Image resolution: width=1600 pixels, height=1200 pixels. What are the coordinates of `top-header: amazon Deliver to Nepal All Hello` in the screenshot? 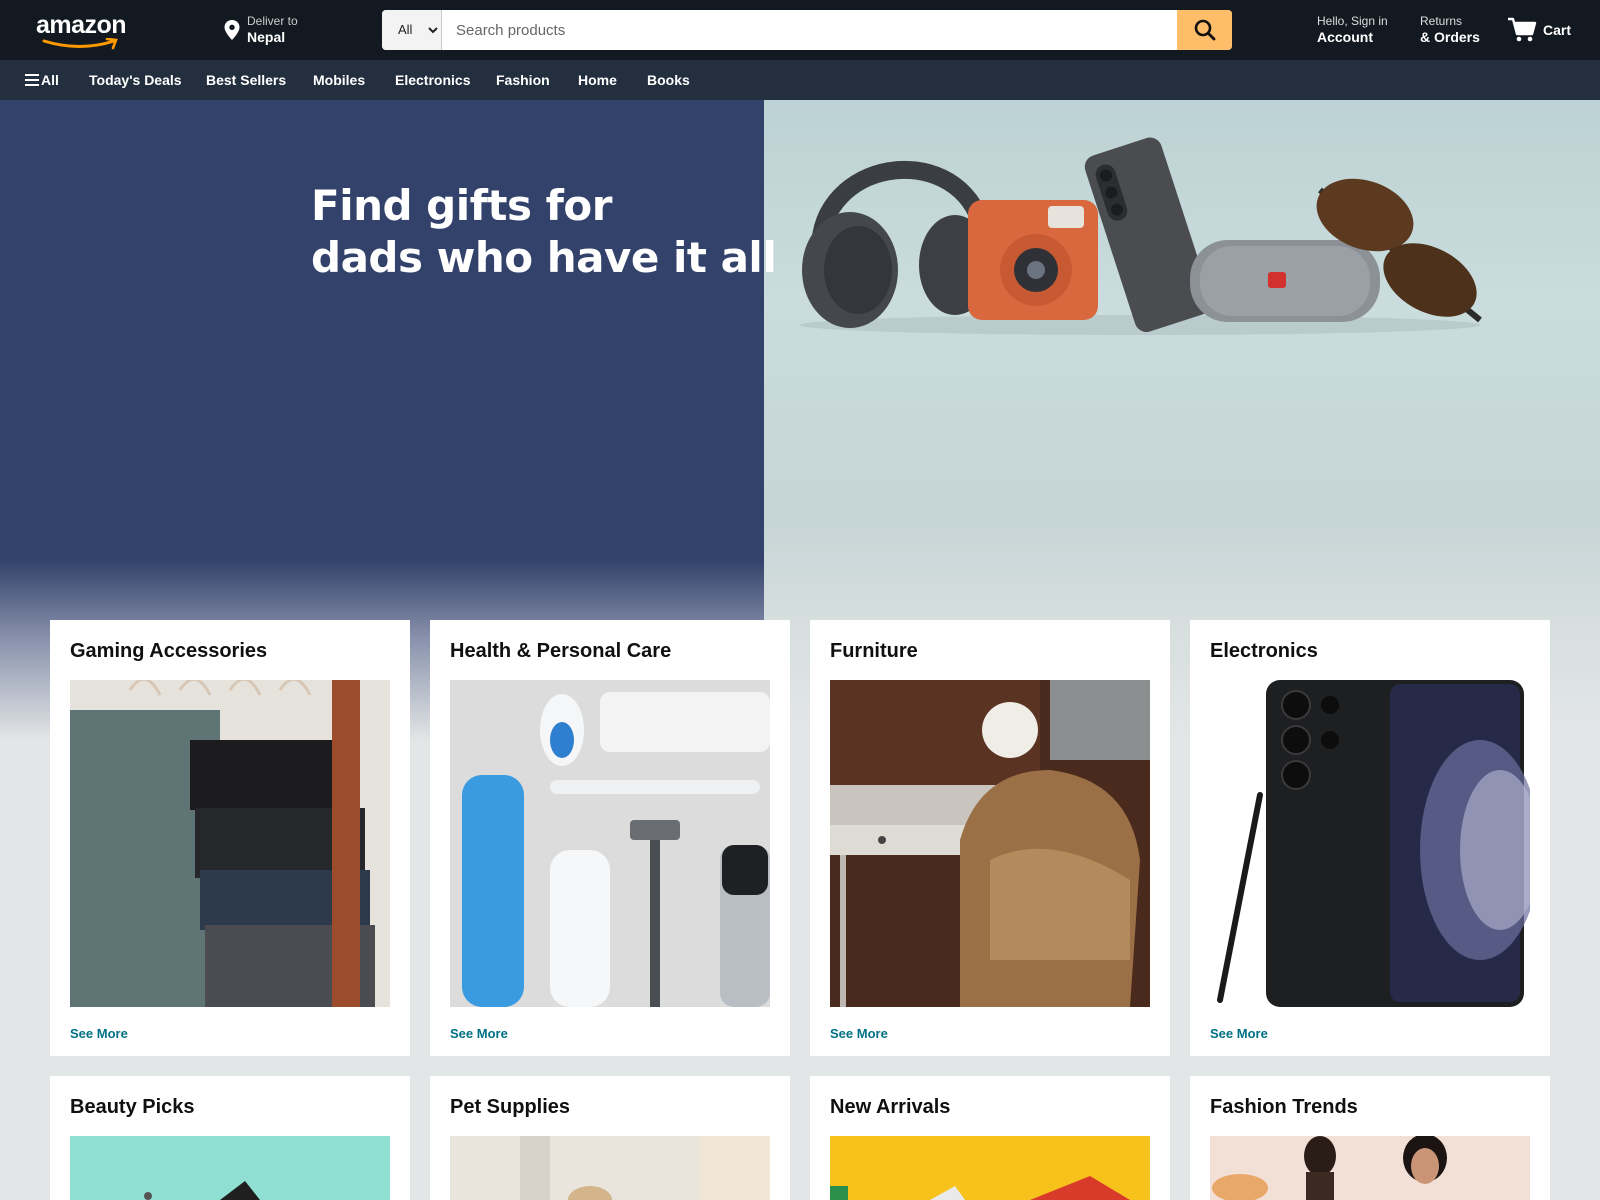 It's located at (800, 30).